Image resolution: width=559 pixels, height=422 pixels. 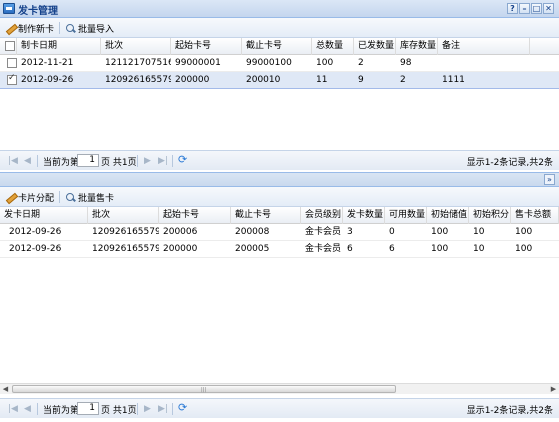 What do you see at coordinates (406, 63) in the screenshot?
I see `table-cell: 98` at bounding box center [406, 63].